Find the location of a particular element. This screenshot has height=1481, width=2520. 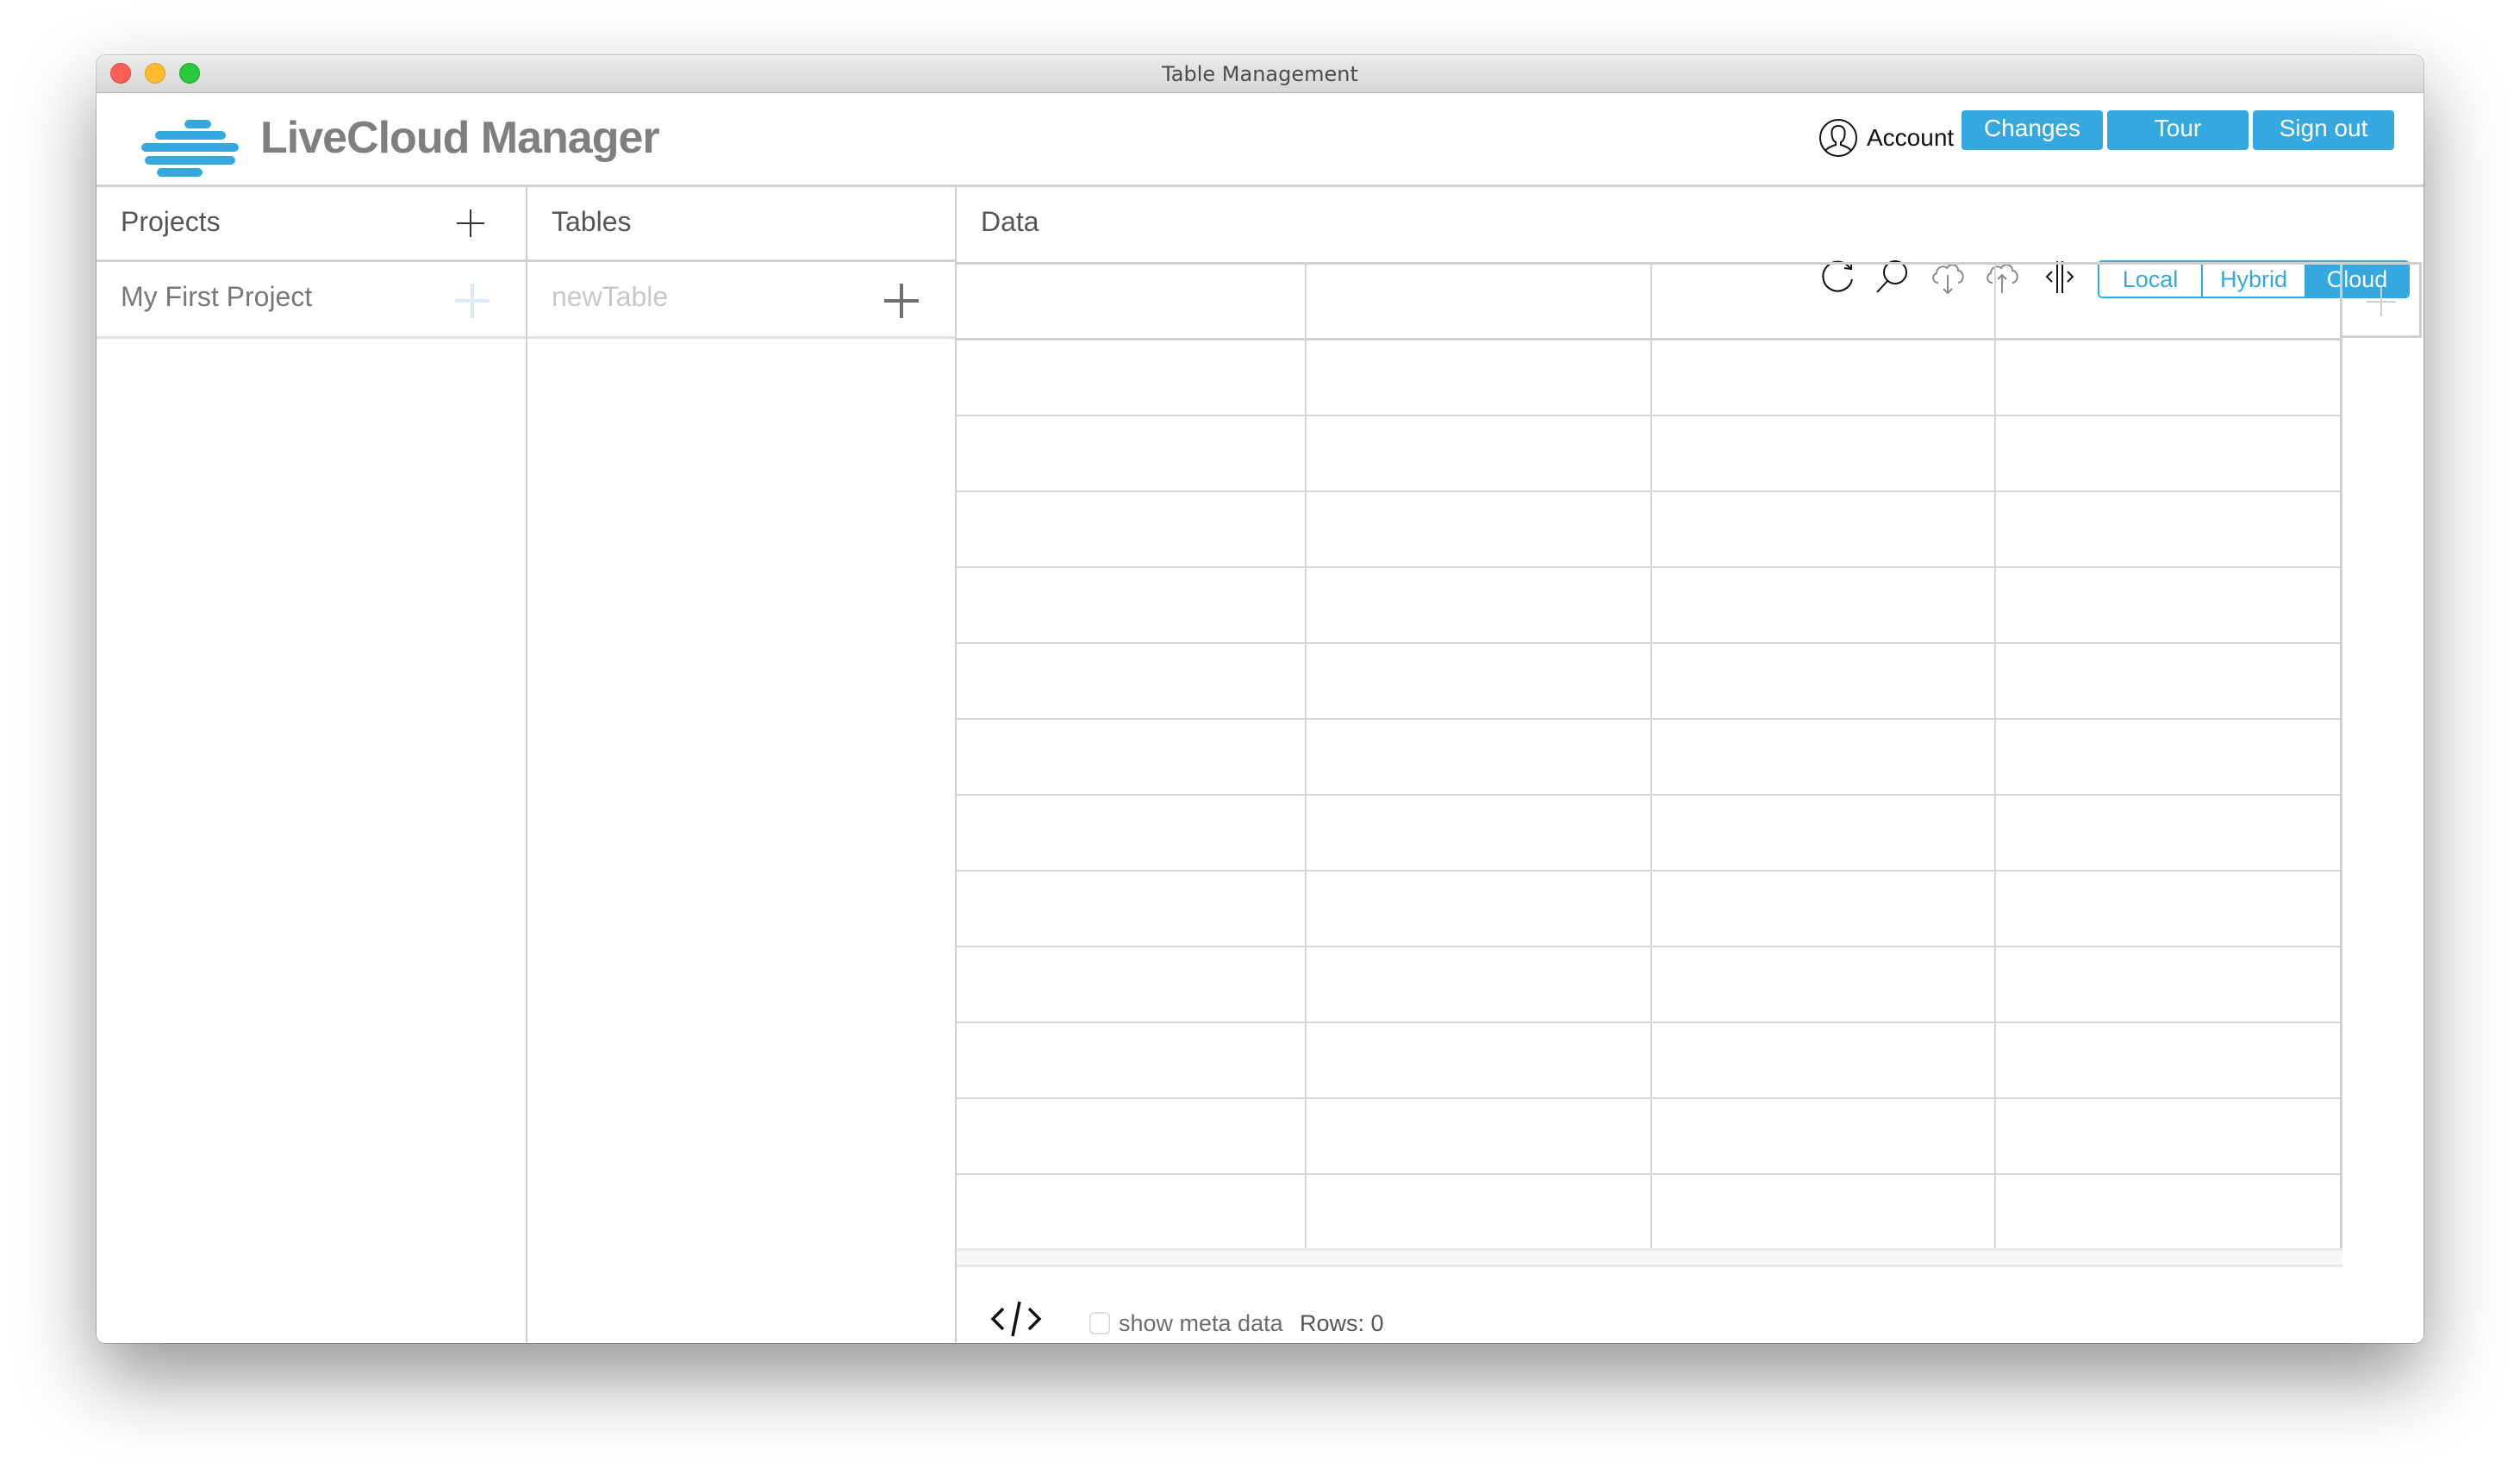

data-header: Data is located at coordinates (1690, 223).